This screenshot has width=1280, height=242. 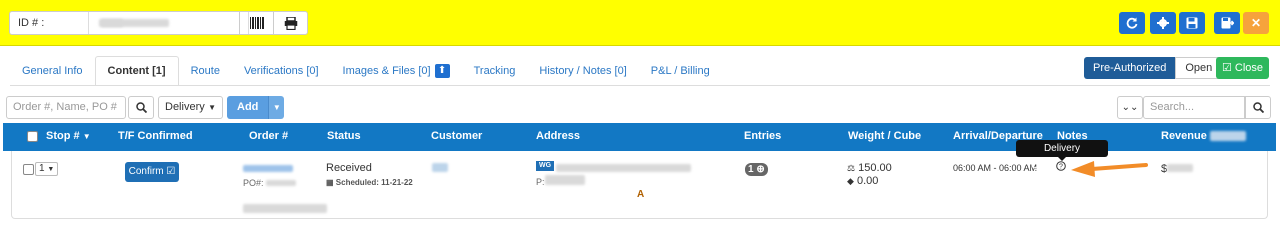 I want to click on header-weight-cube: Weight / Cube, so click(x=885, y=136).